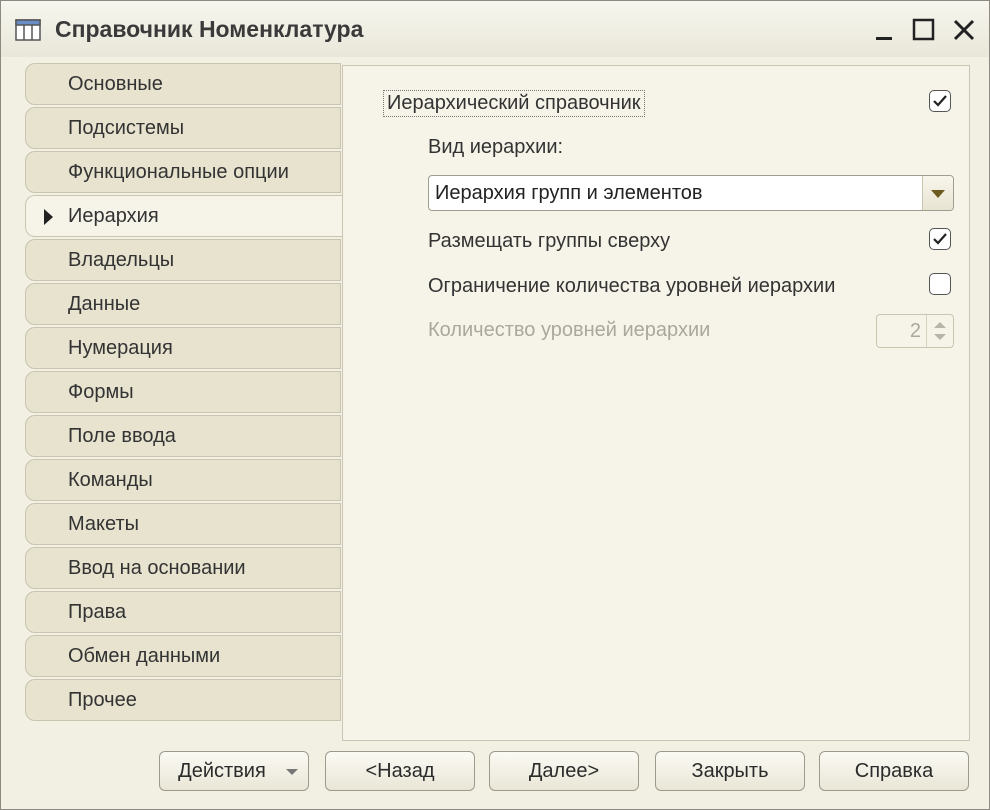  What do you see at coordinates (183, 436) in the screenshot?
I see `tab-input-field: Поле ввода` at bounding box center [183, 436].